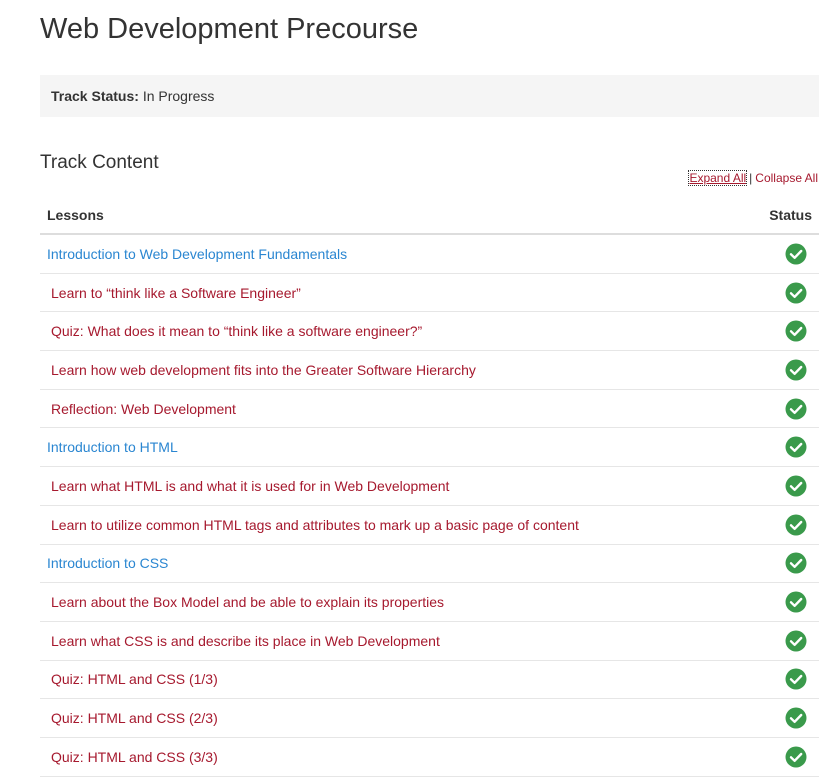 The width and height of the screenshot is (829, 779). Describe the element at coordinates (429, 718) in the screenshot. I see `lesson-row: Quiz: HTML and CSS (2/3)` at that location.